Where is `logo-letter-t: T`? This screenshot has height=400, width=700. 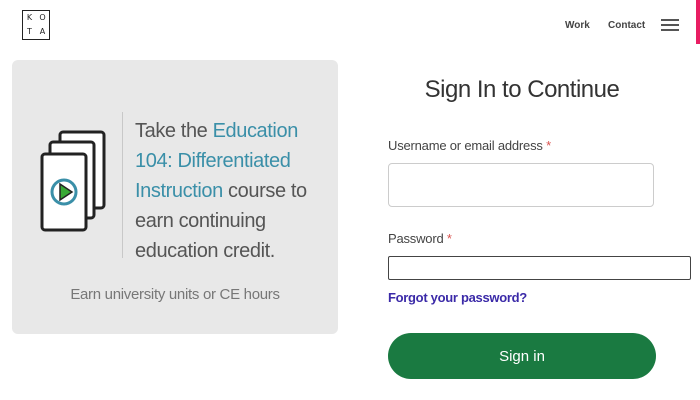 logo-letter-t: T is located at coordinates (29, 31).